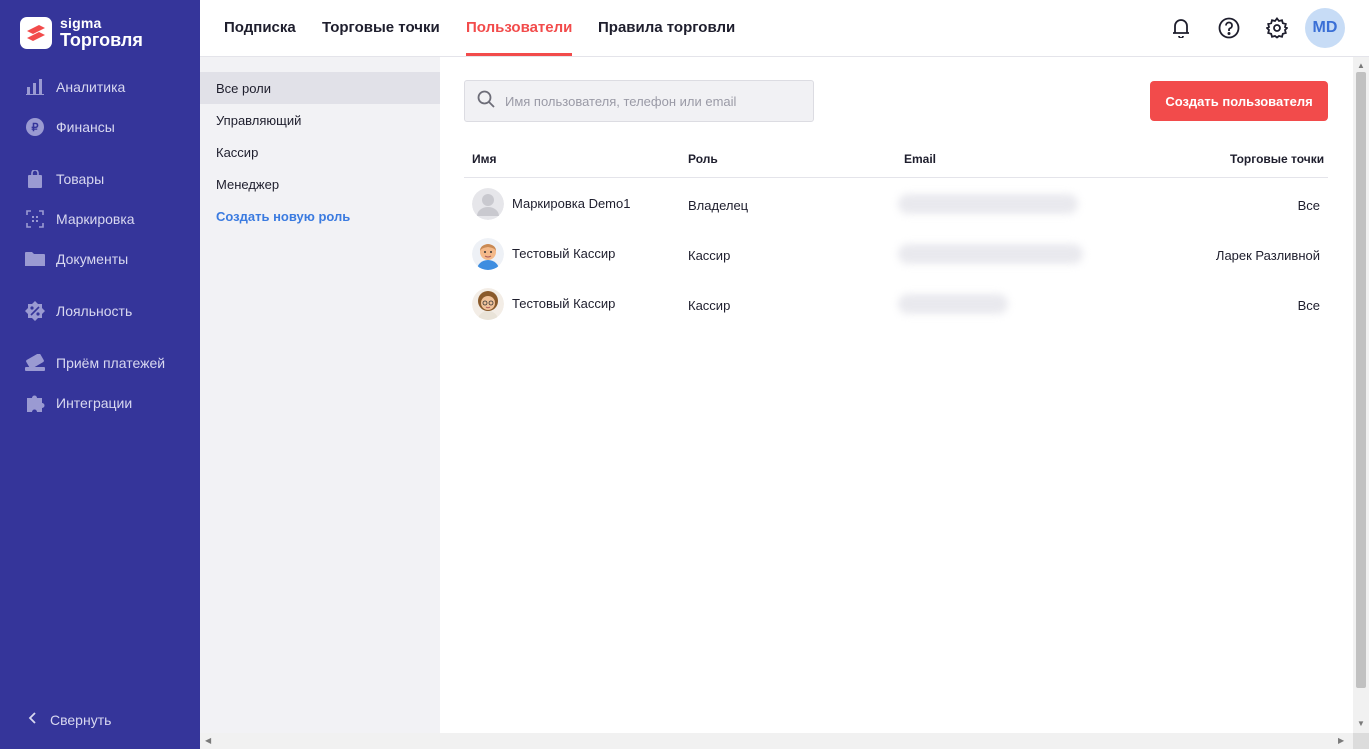 This screenshot has width=1369, height=749. I want to click on gear-icon, so click(1277, 28).